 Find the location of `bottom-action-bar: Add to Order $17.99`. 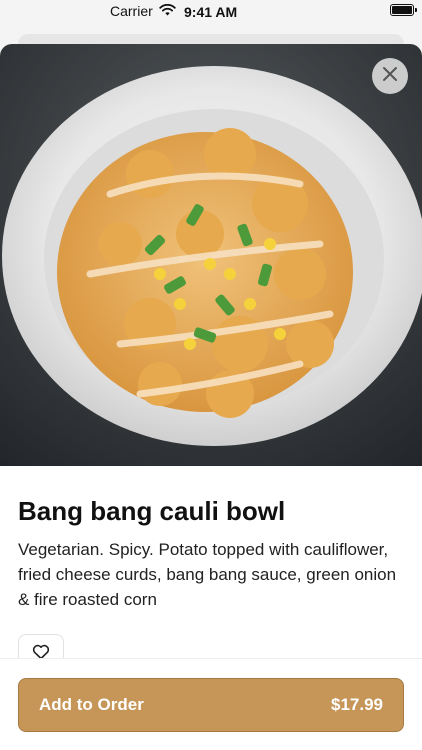

bottom-action-bar: Add to Order $17.99 is located at coordinates (211, 704).